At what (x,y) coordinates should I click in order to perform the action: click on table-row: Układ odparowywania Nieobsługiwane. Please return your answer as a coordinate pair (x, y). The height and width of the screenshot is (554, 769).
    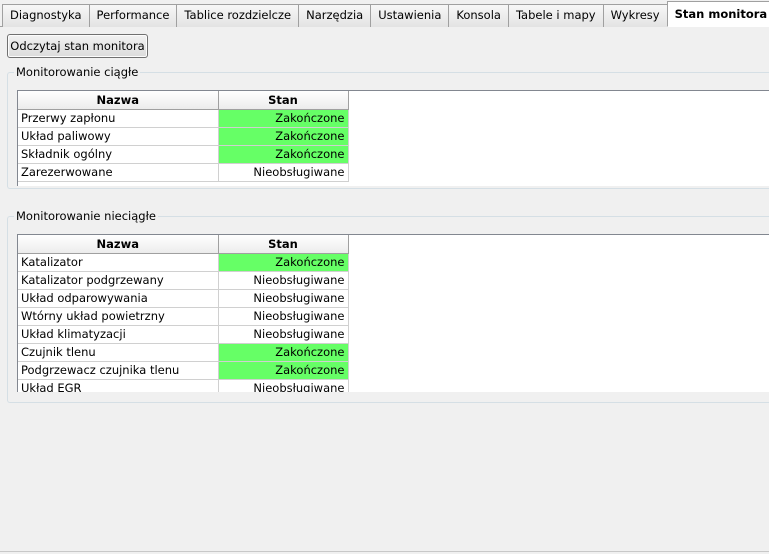
    Looking at the image, I should click on (183, 298).